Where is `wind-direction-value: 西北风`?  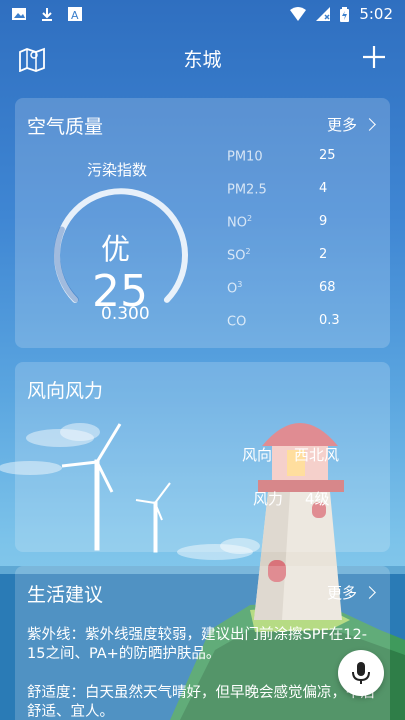 wind-direction-value: 西北风 is located at coordinates (317, 455).